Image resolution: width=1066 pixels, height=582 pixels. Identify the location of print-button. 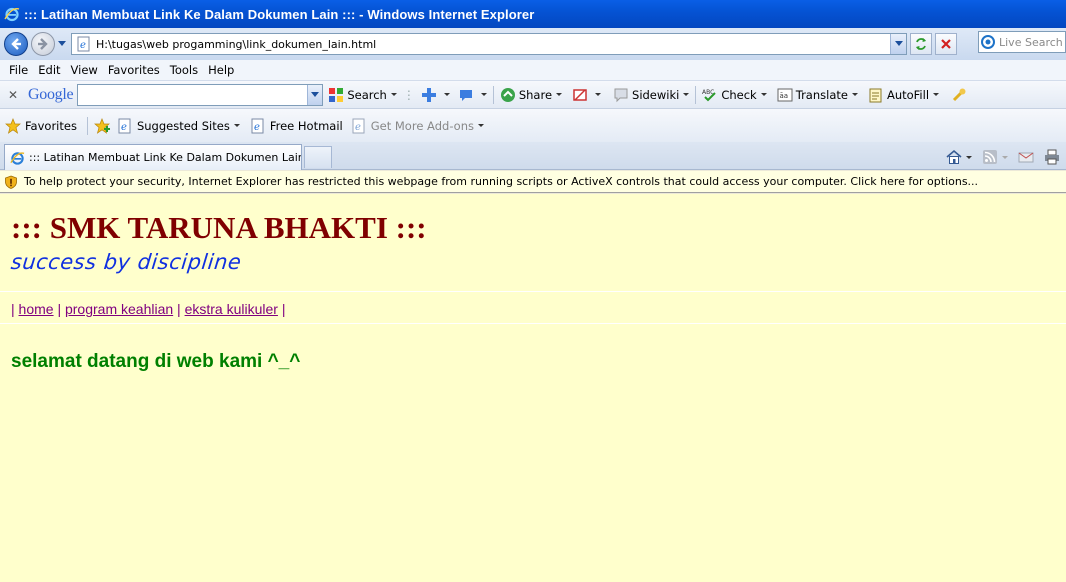
(1052, 157).